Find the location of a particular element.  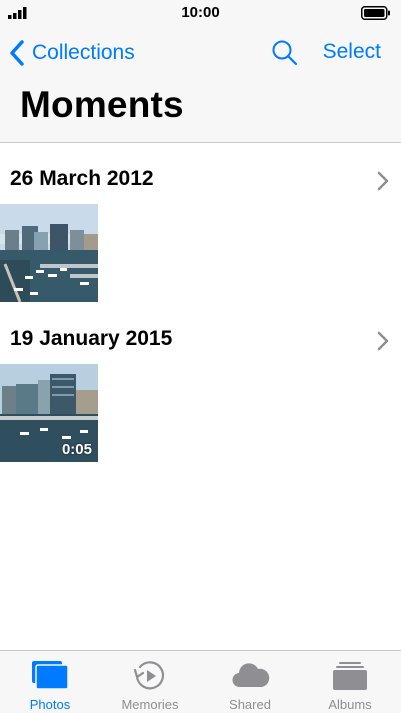

harbour-photo is located at coordinates (49, 253).